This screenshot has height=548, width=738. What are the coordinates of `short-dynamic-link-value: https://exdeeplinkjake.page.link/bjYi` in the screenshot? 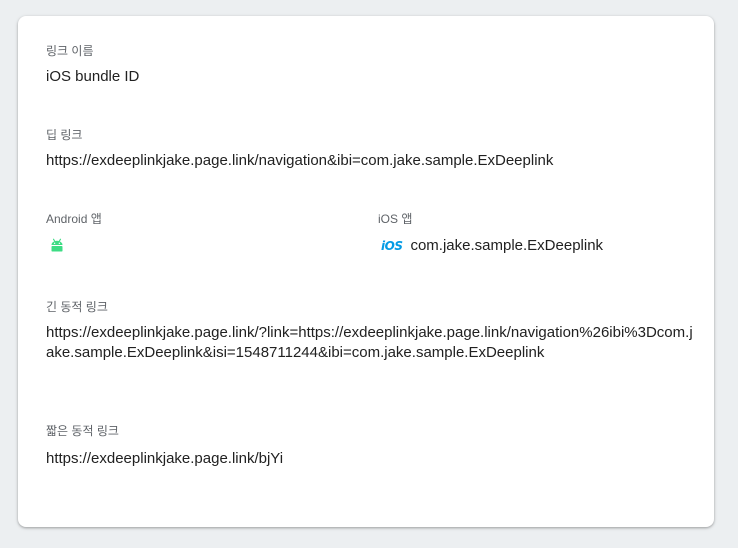 It's located at (165, 458).